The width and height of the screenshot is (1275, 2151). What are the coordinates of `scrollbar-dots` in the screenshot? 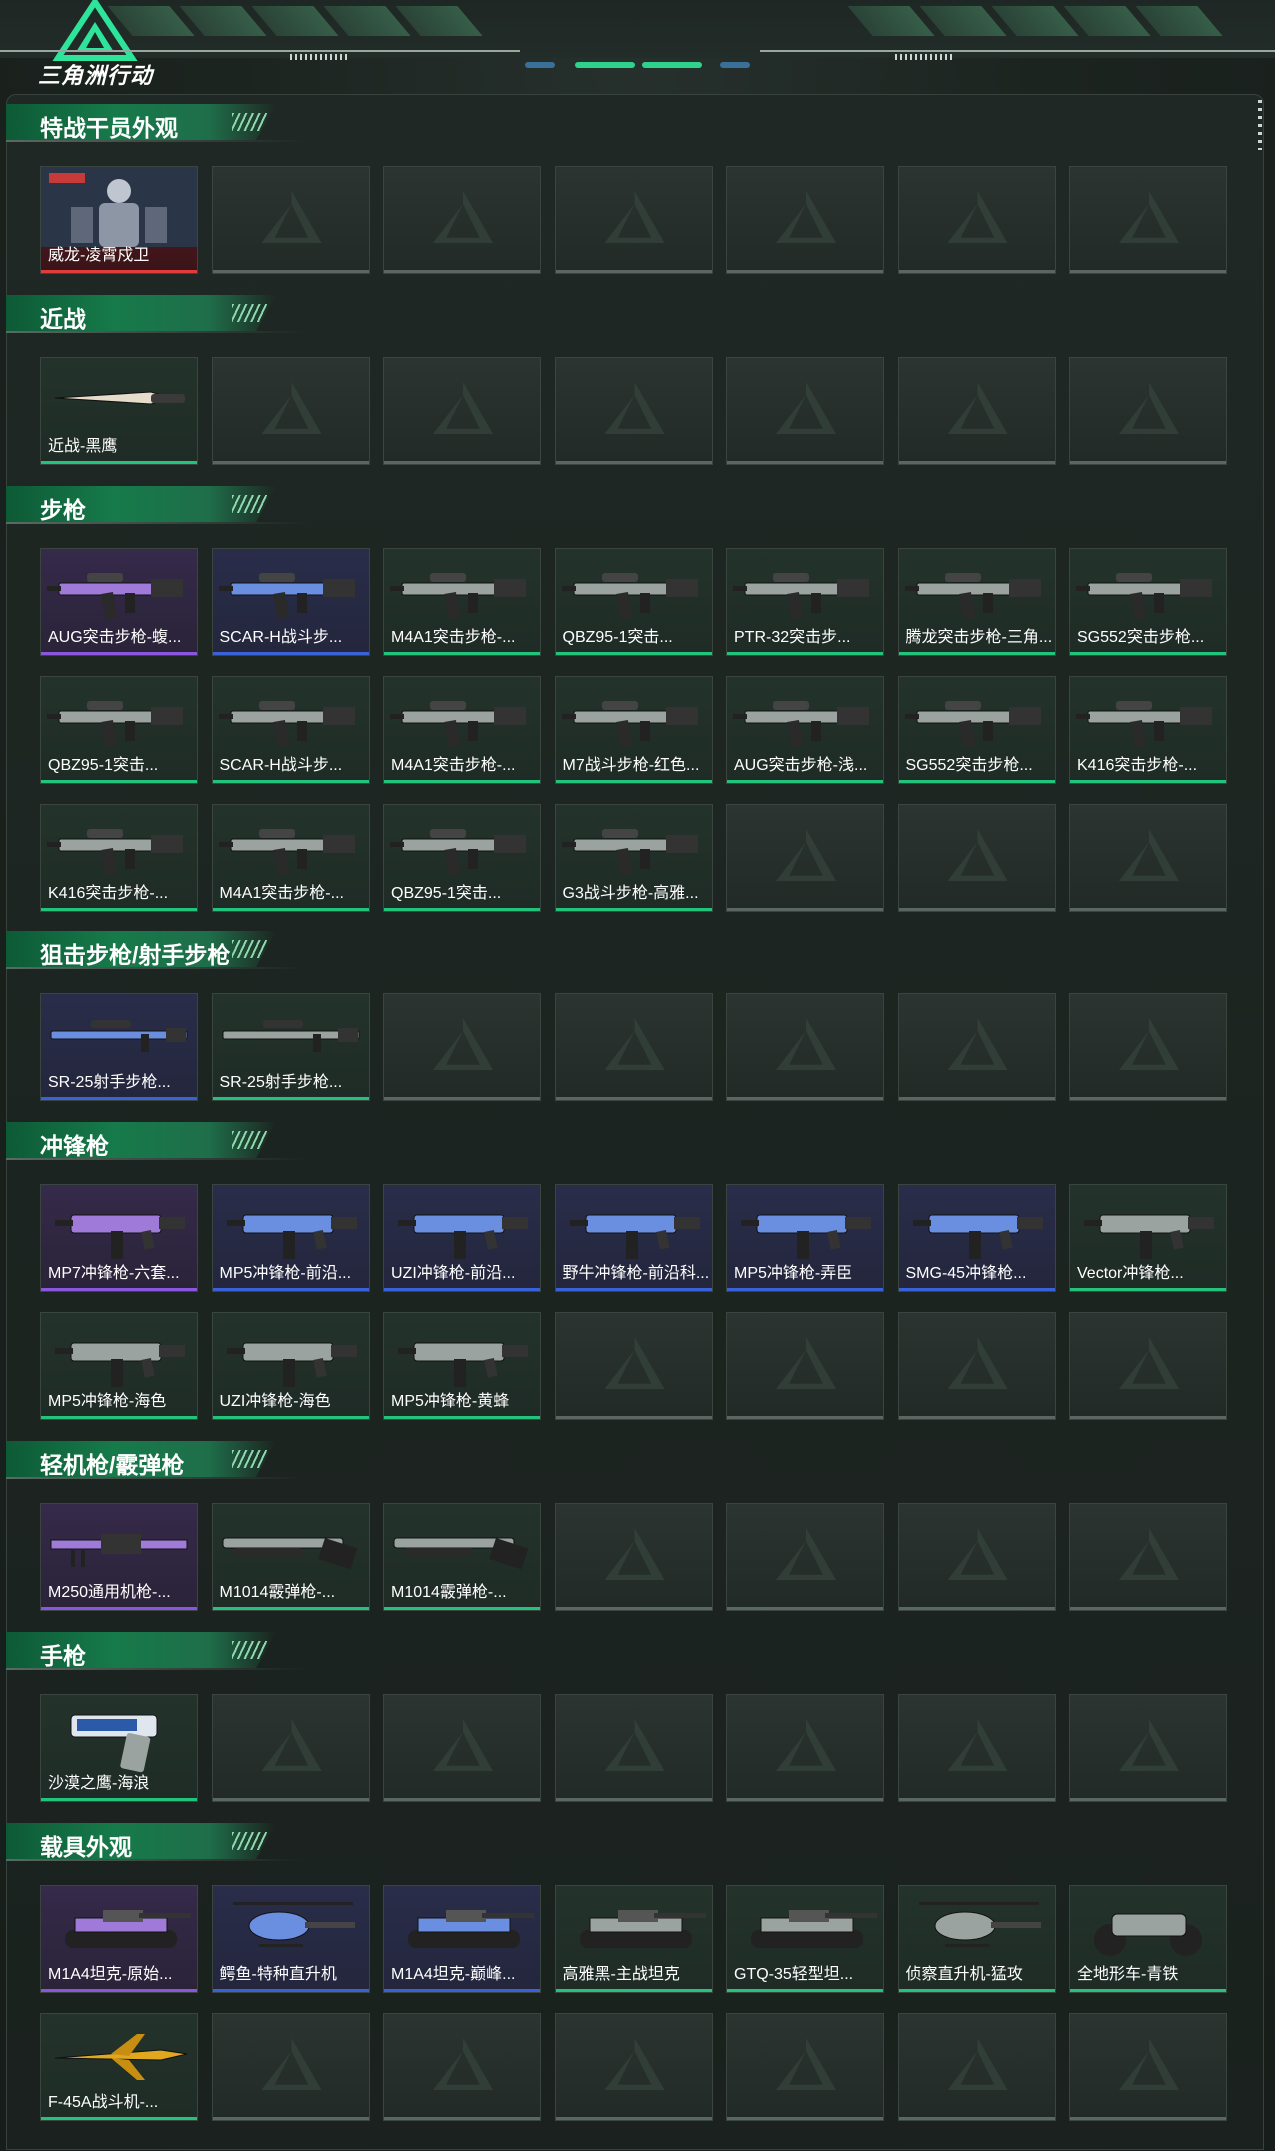 It's located at (1260, 125).